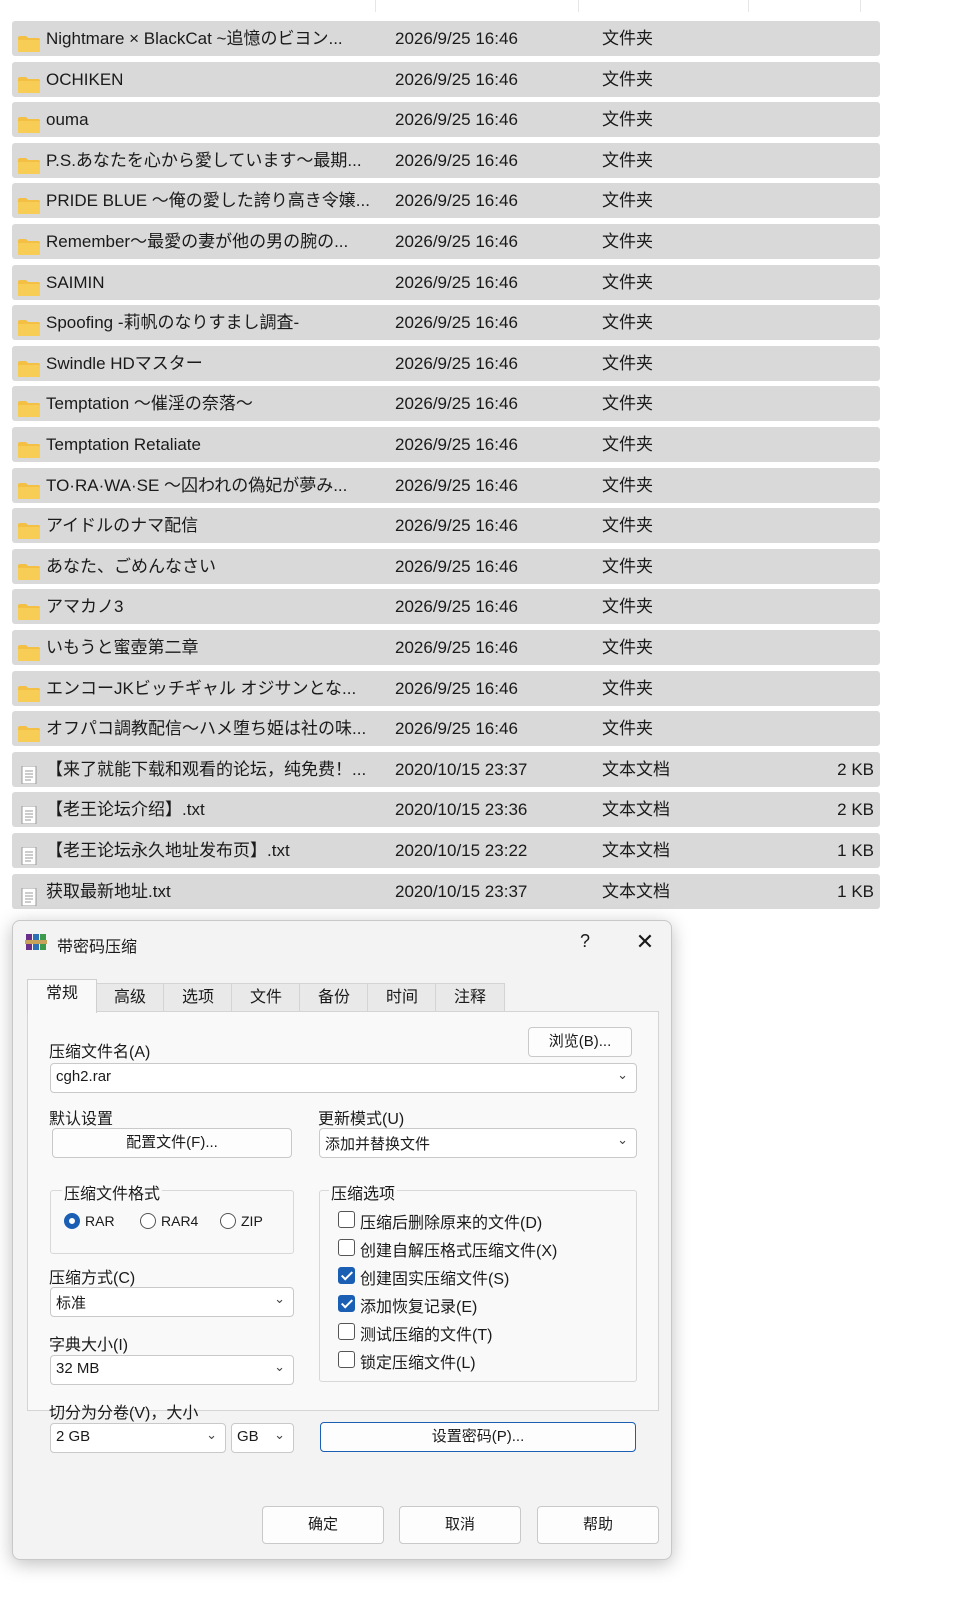 This screenshot has width=960, height=1614. I want to click on file-row: Spoofing -莉帆のなりすまし調査- 2026/9/25 16:46 文件夹, so click(446, 323).